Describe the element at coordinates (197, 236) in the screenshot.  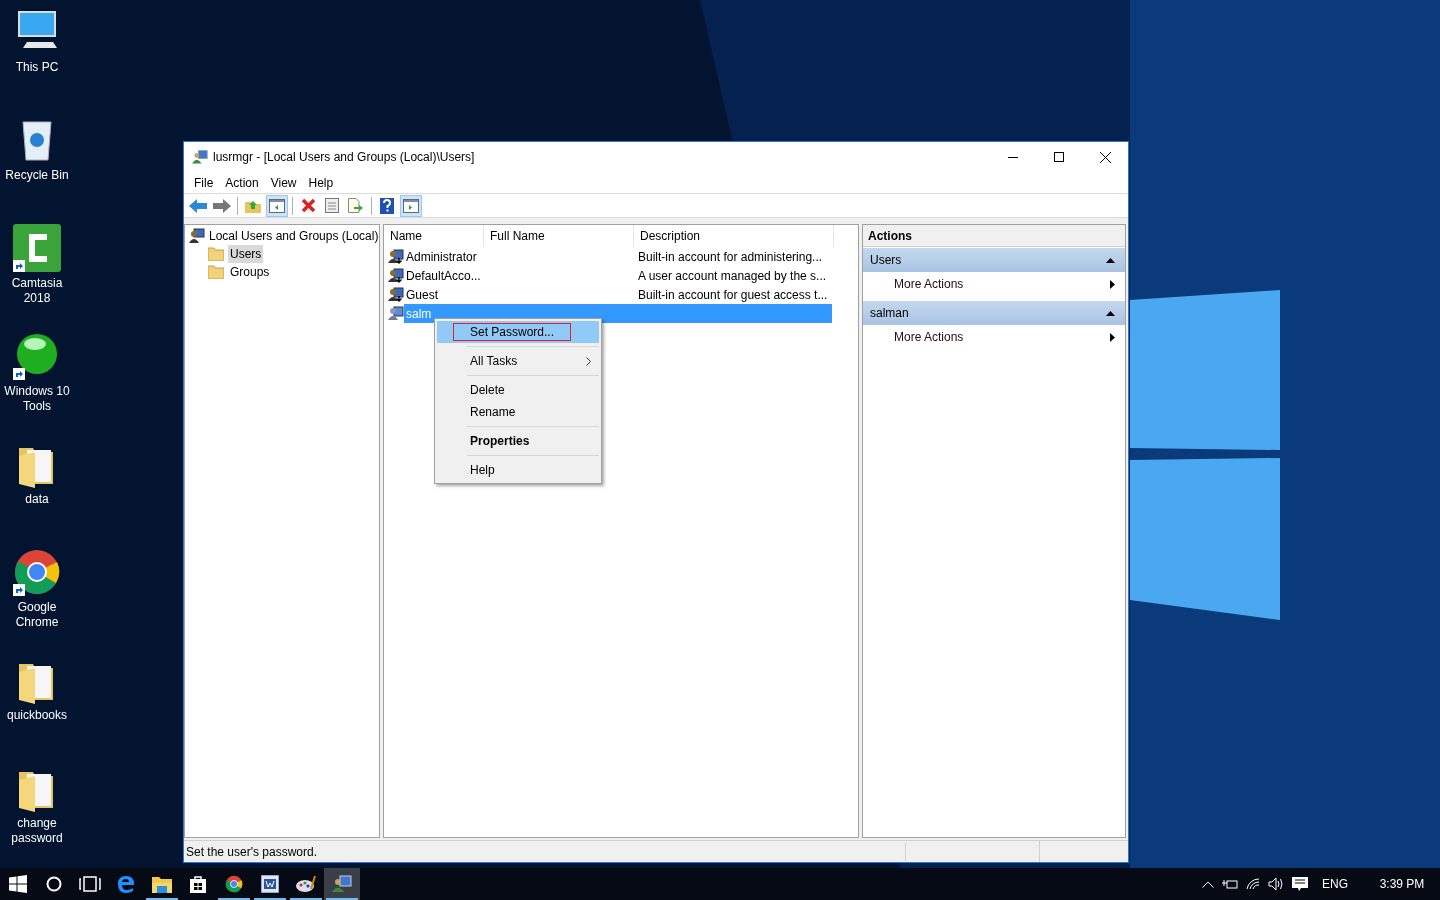
I see `computer-users-icon` at that location.